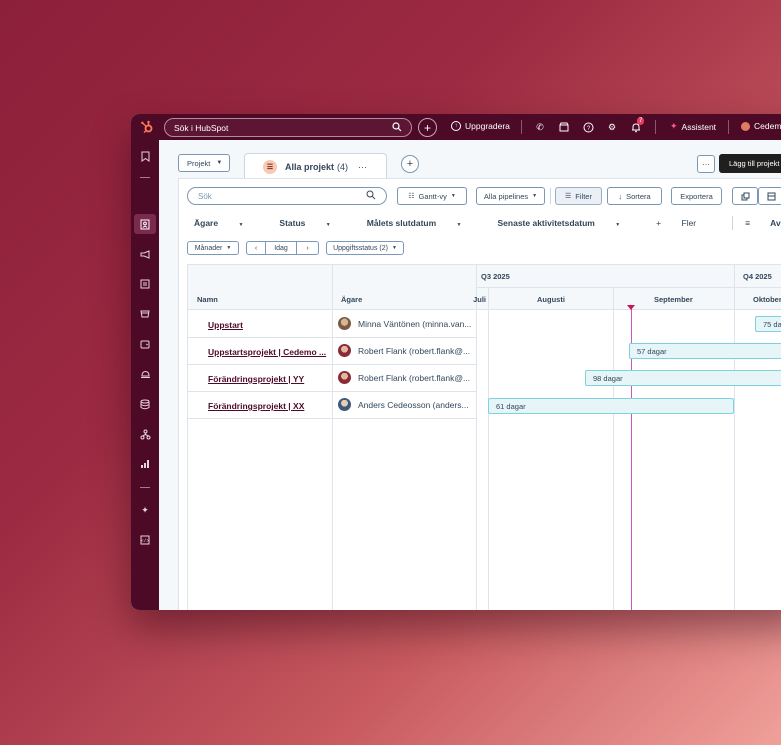 This screenshot has height=745, width=781. Describe the element at coordinates (634, 196) in the screenshot. I see `sort-button: ↓ Sortera` at that location.